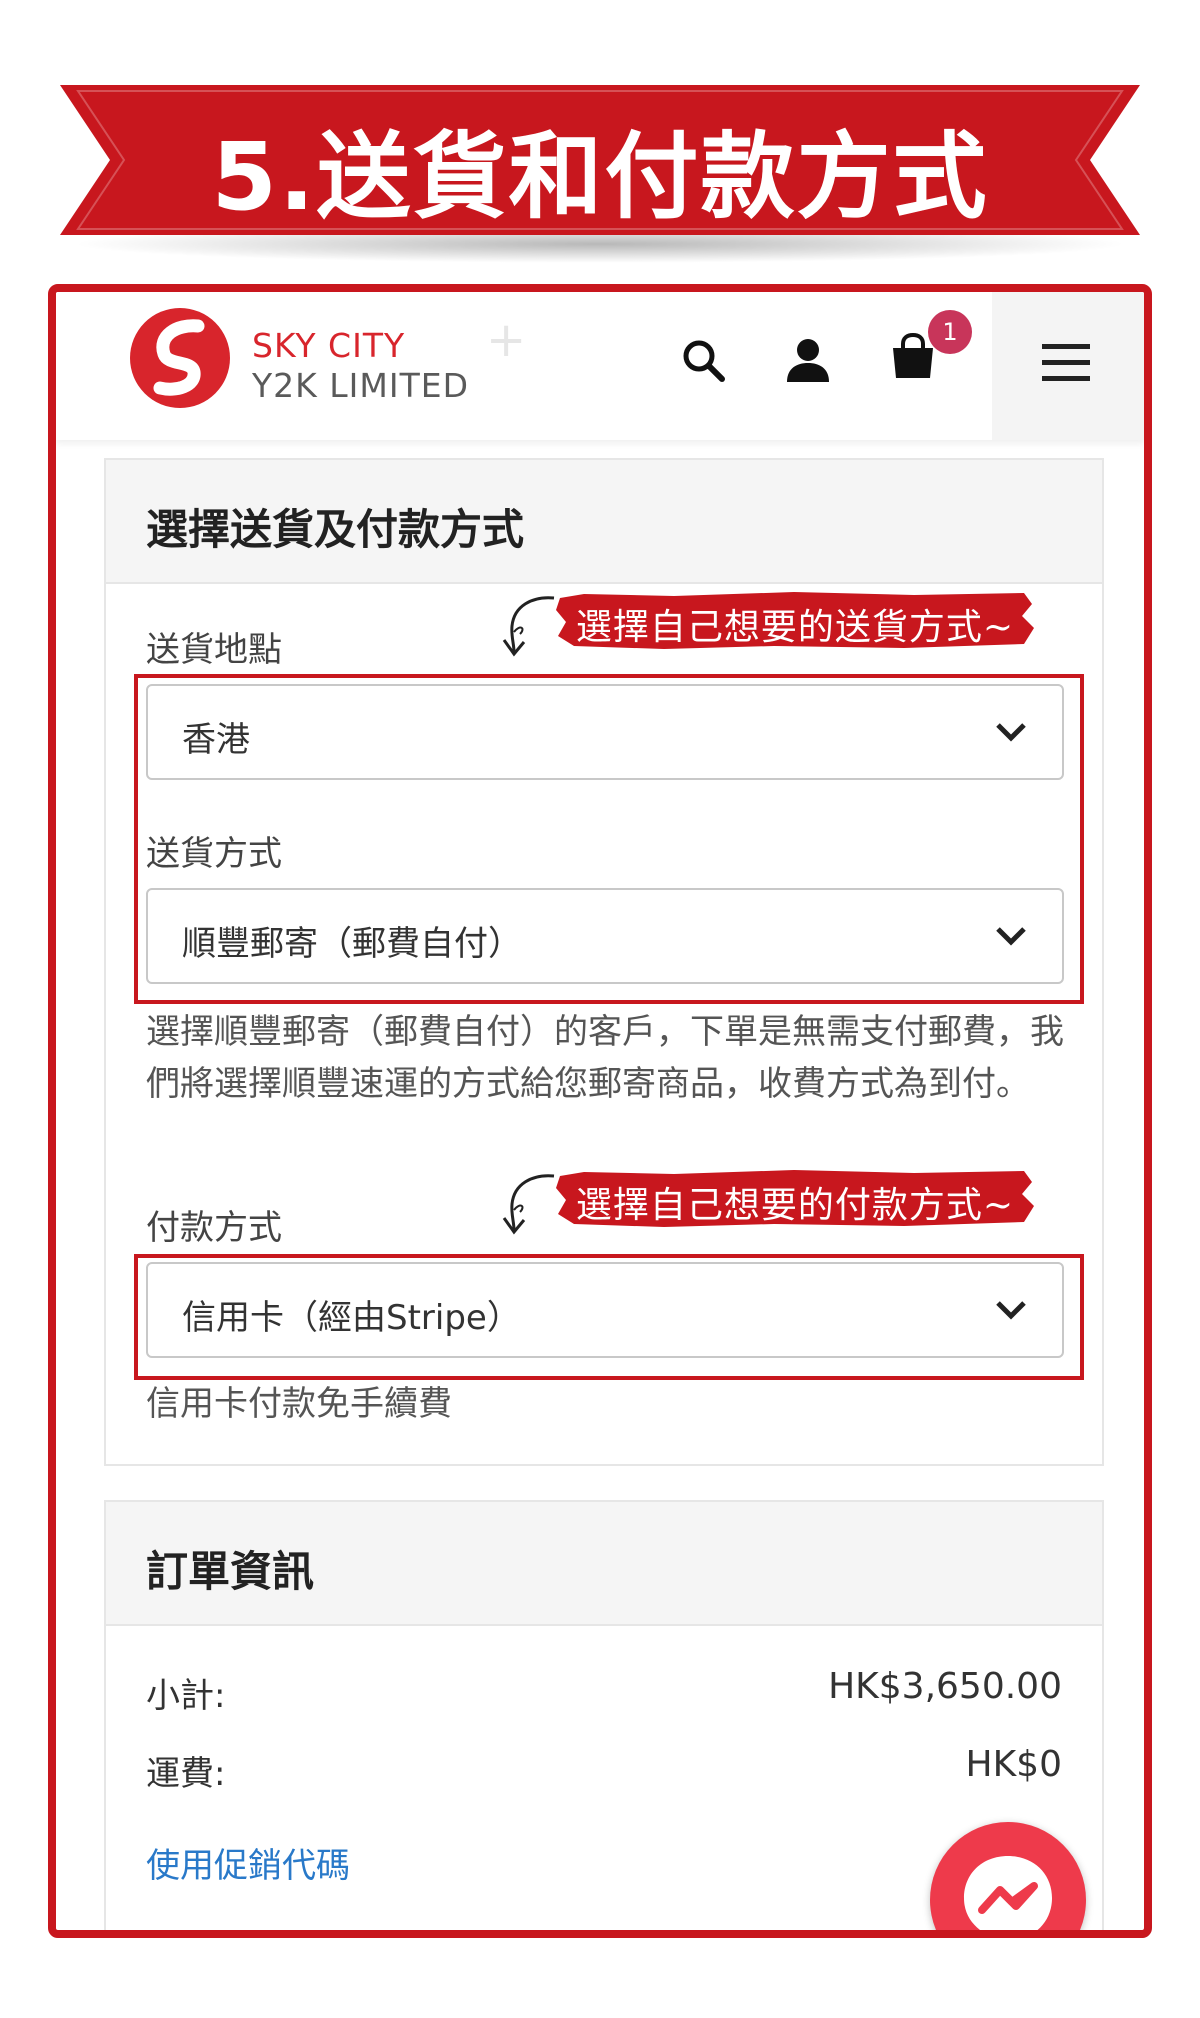 This screenshot has width=1200, height=2018. What do you see at coordinates (186, 1774) in the screenshot?
I see `shipping-fee-label: 運費:` at bounding box center [186, 1774].